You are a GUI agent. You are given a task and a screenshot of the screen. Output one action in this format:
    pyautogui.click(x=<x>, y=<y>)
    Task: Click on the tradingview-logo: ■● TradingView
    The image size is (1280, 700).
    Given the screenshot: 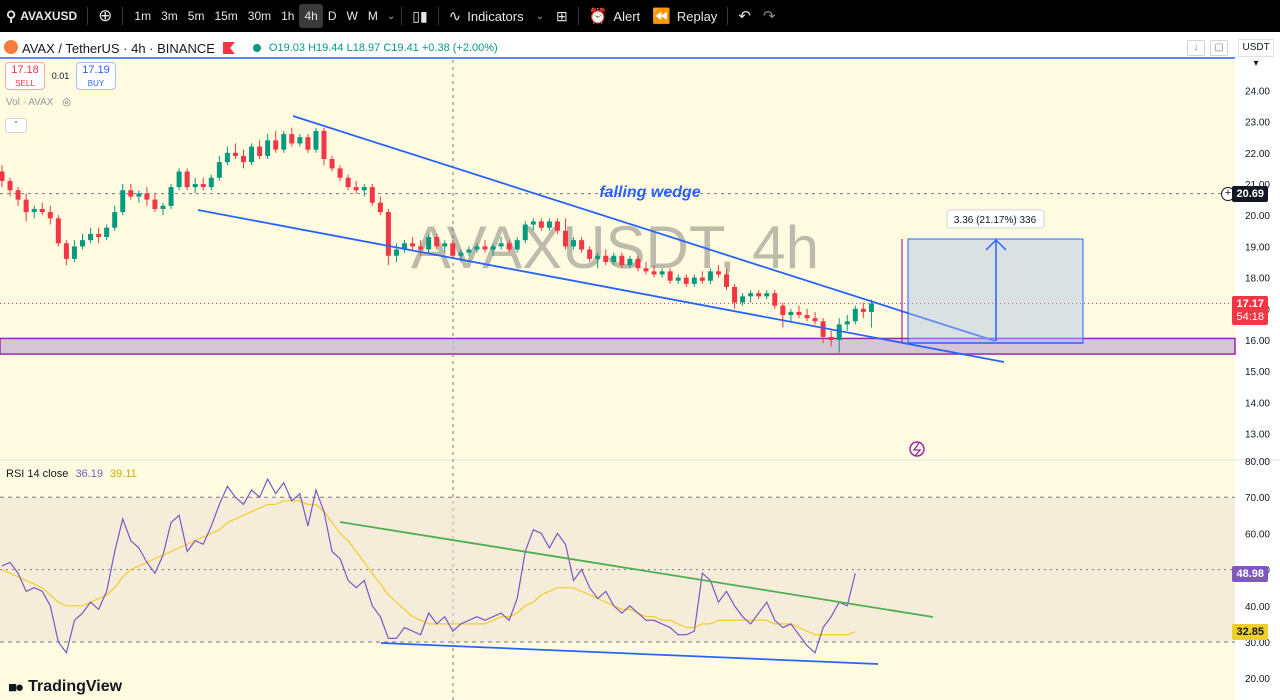 What is the action you would take?
    pyautogui.click(x=65, y=687)
    